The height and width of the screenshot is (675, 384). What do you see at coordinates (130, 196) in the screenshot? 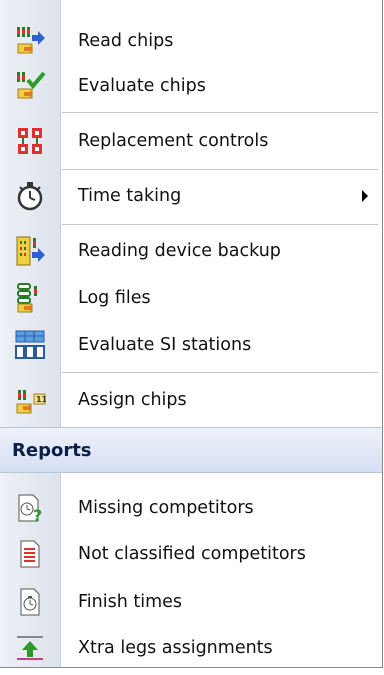
I see `menu-item-label: Time taking` at bounding box center [130, 196].